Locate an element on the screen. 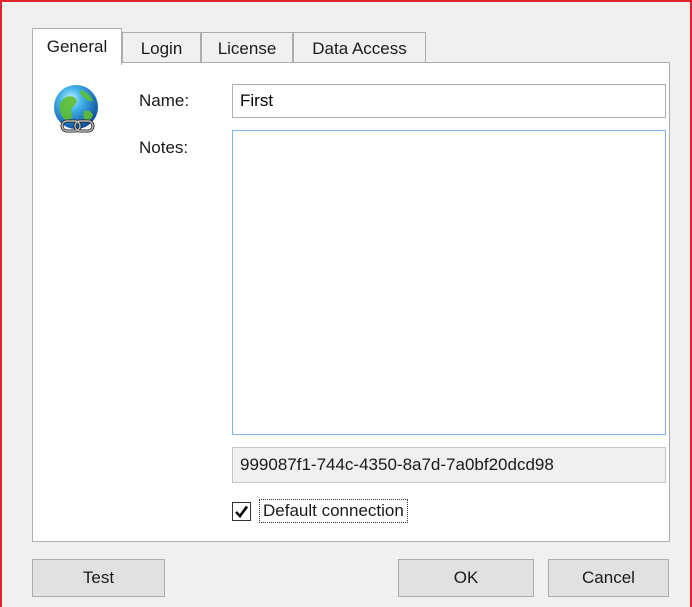 The width and height of the screenshot is (692, 607). tab-login-label: Login is located at coordinates (161, 48).